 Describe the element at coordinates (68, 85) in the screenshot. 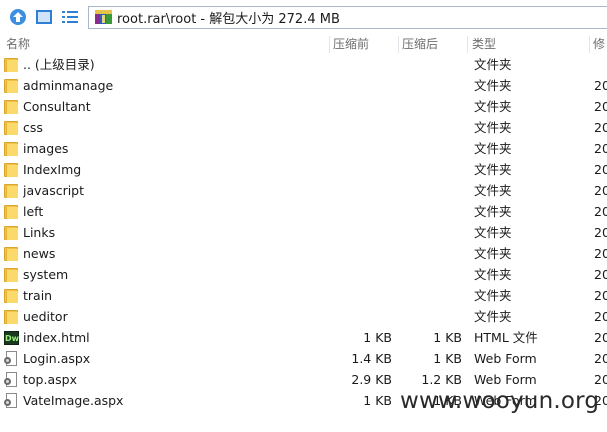

I see `file-name: adminmanage` at that location.